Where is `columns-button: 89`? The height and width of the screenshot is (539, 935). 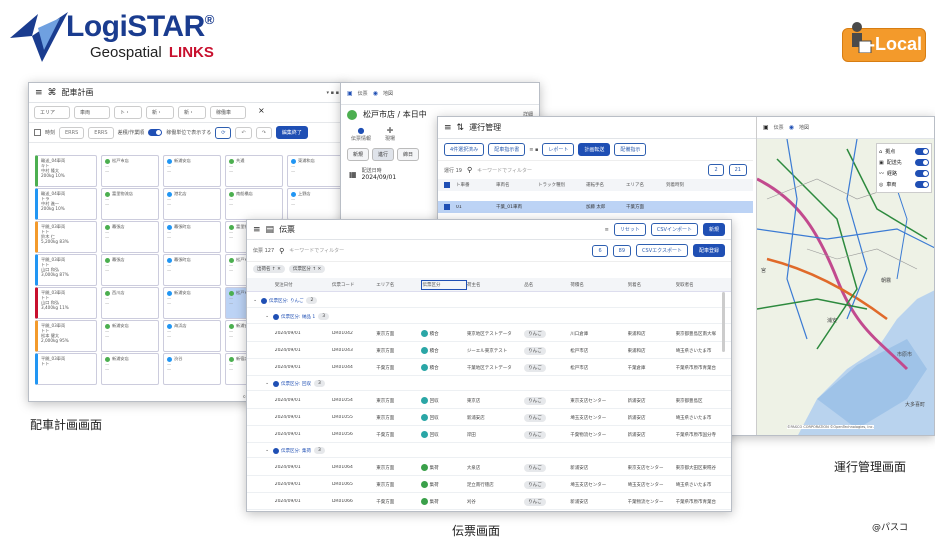 columns-button: 89 is located at coordinates (622, 250).